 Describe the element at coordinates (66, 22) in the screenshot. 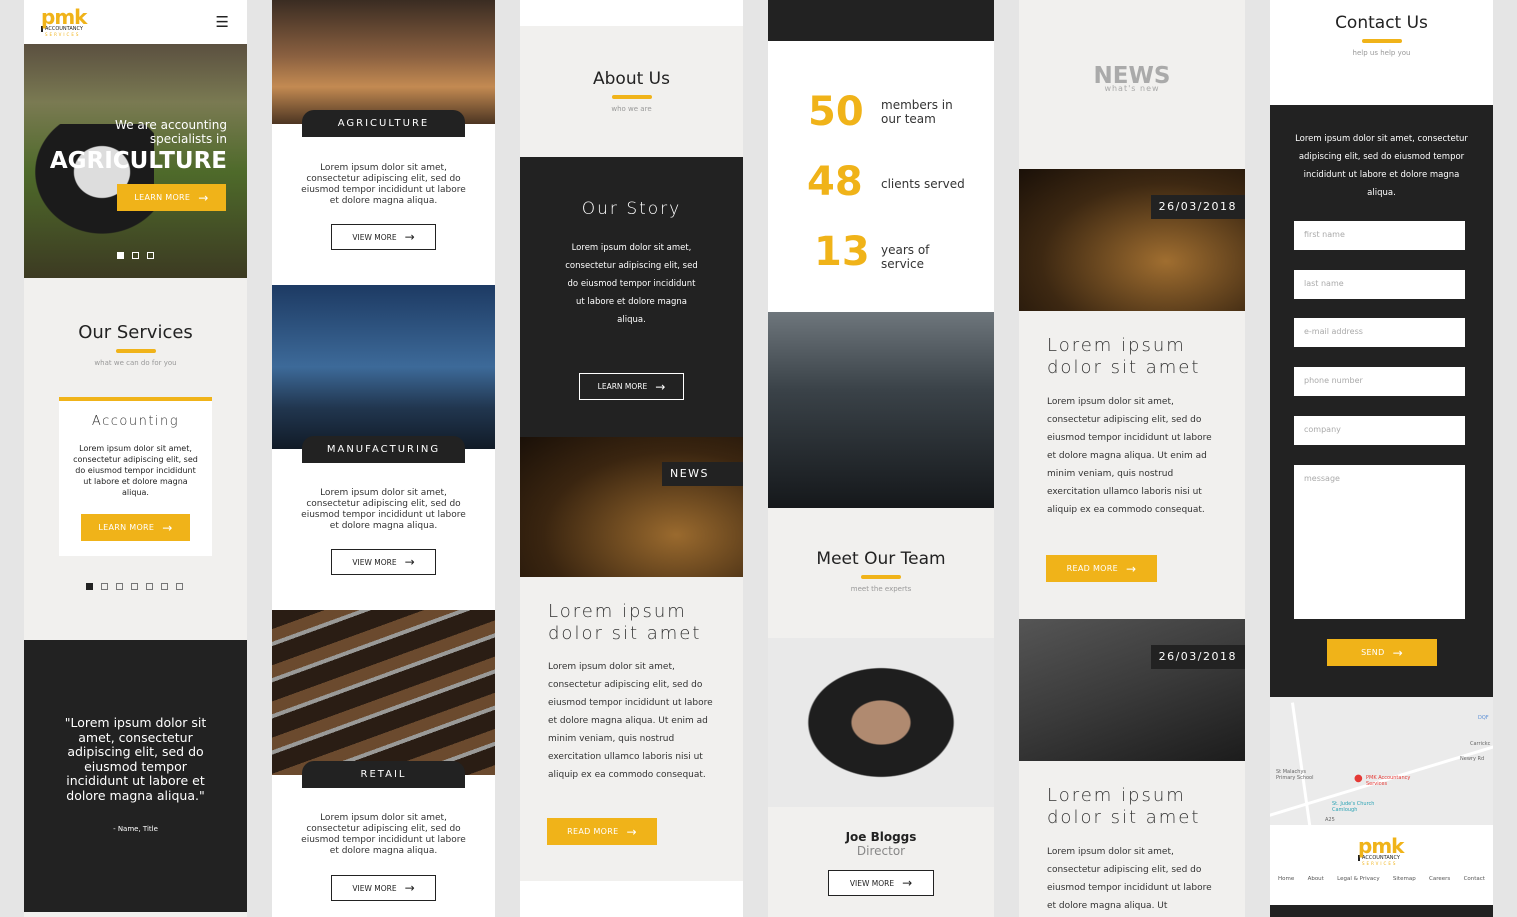

I see `logo: pmk ACCOUNTANCY SERVICES` at that location.